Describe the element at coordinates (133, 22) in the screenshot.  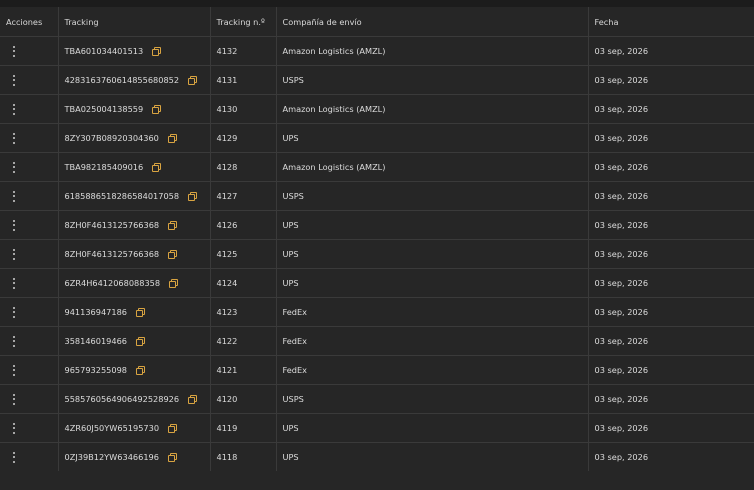
I see `column-header-tracking: Tracking` at that location.